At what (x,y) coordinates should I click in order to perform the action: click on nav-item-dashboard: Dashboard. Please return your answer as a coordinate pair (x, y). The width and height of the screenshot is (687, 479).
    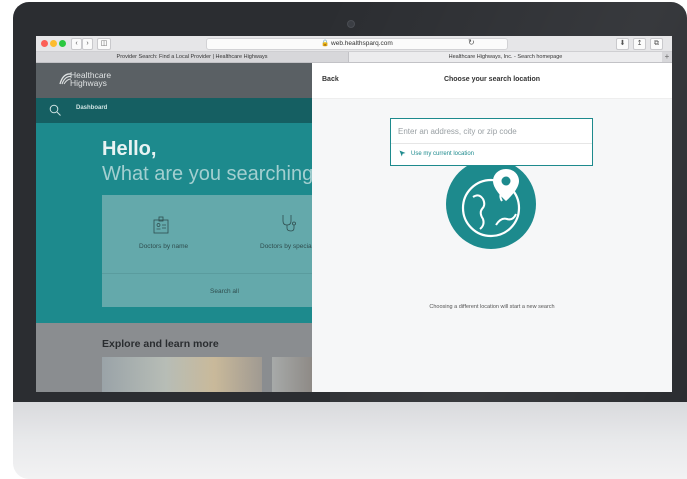
    Looking at the image, I should click on (91, 108).